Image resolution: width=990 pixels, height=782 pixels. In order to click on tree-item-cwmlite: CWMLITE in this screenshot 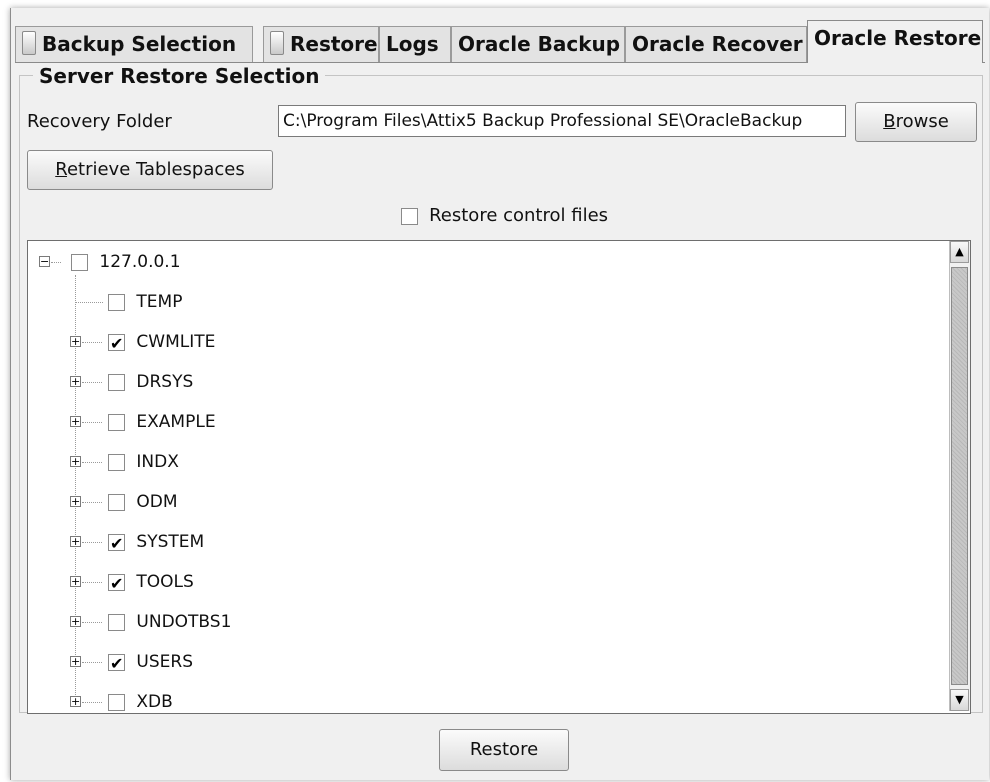, I will do `click(162, 343)`.